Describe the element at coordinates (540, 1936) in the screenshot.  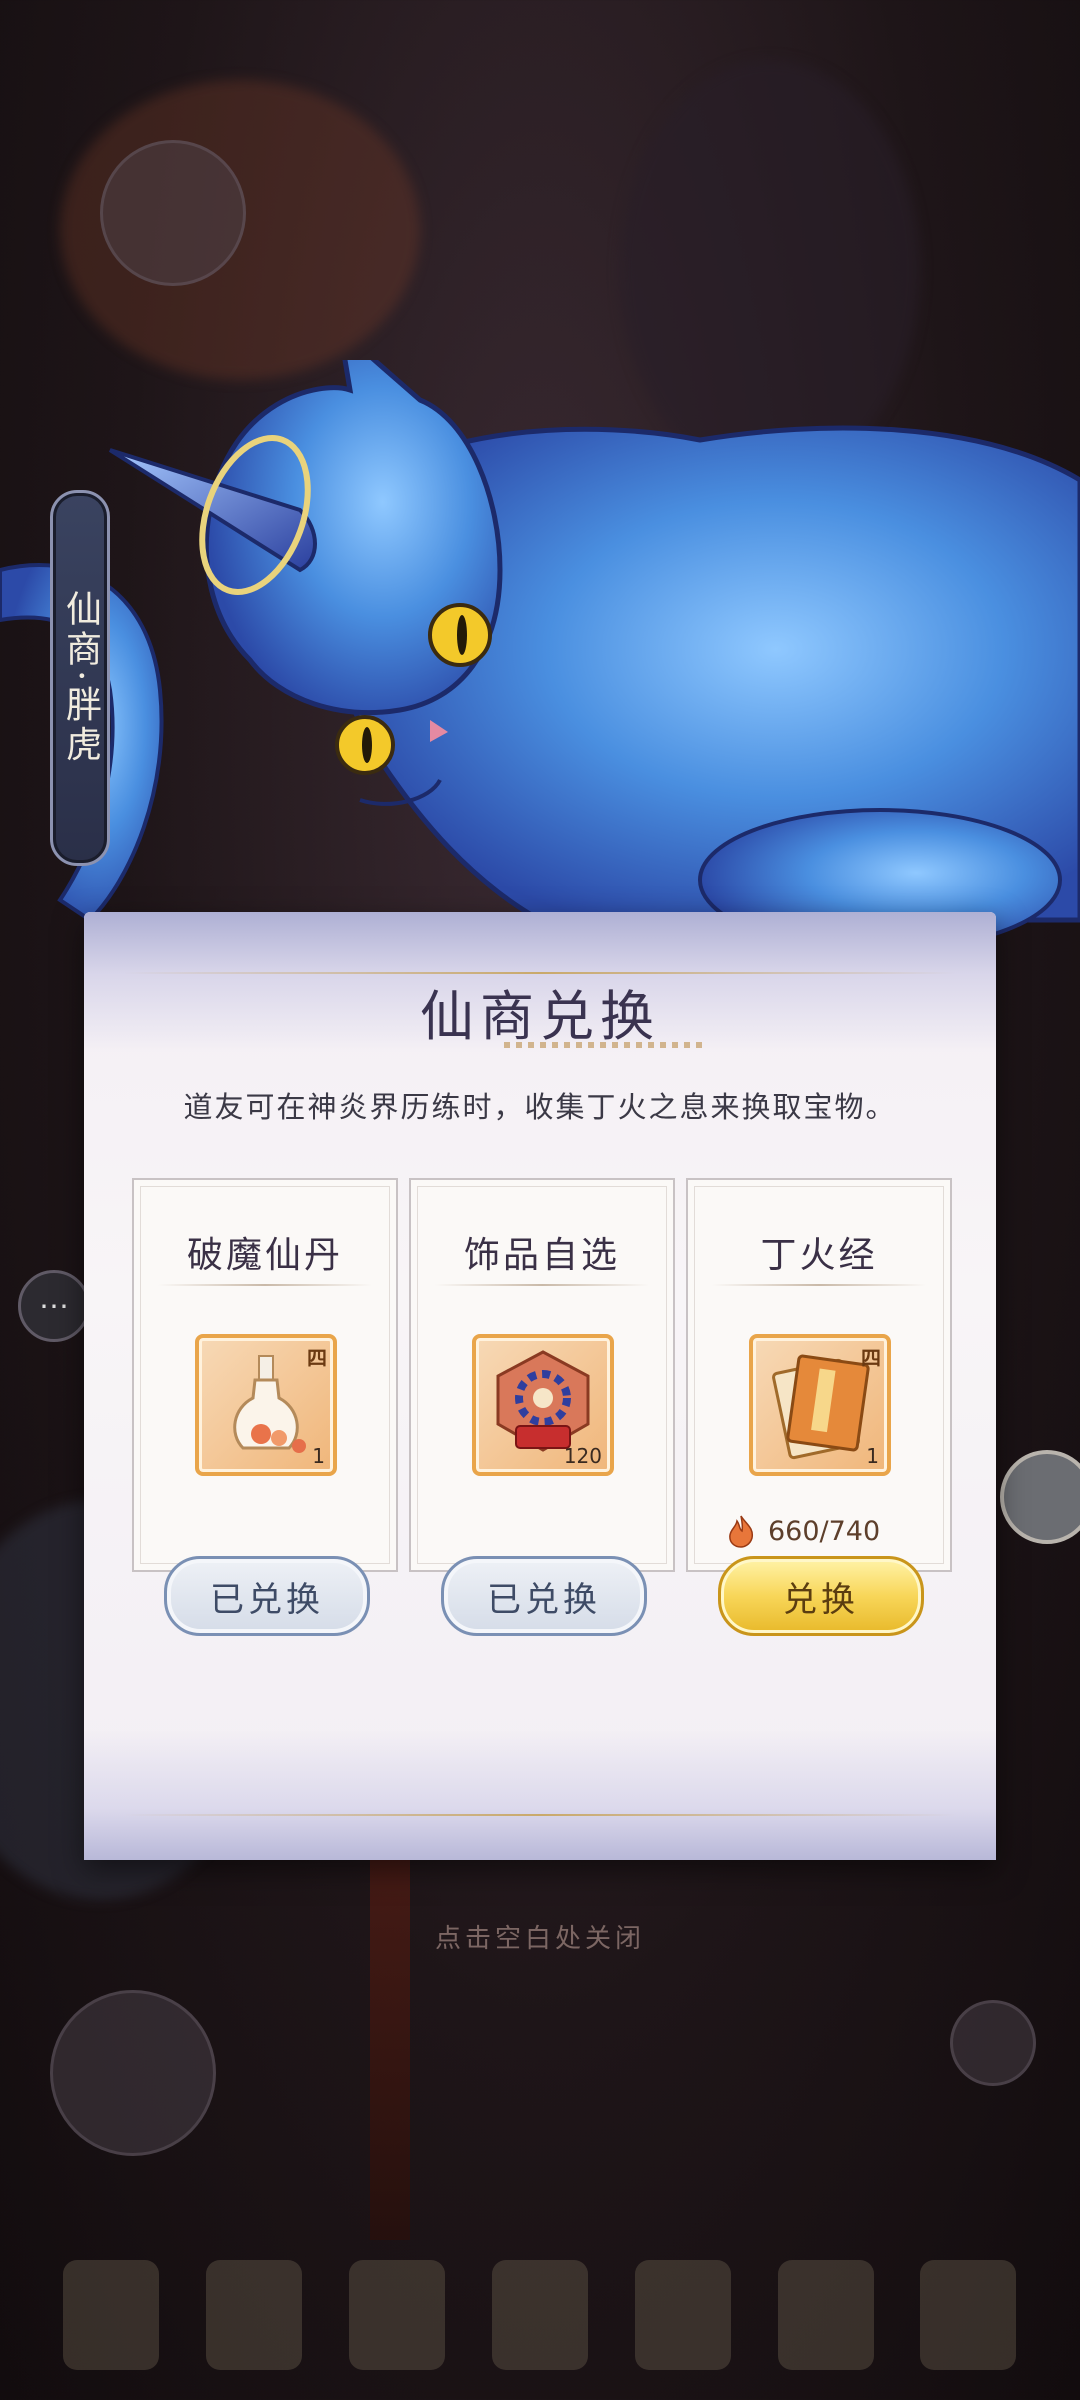
I see `close-hint: 点击空白处关闭` at that location.